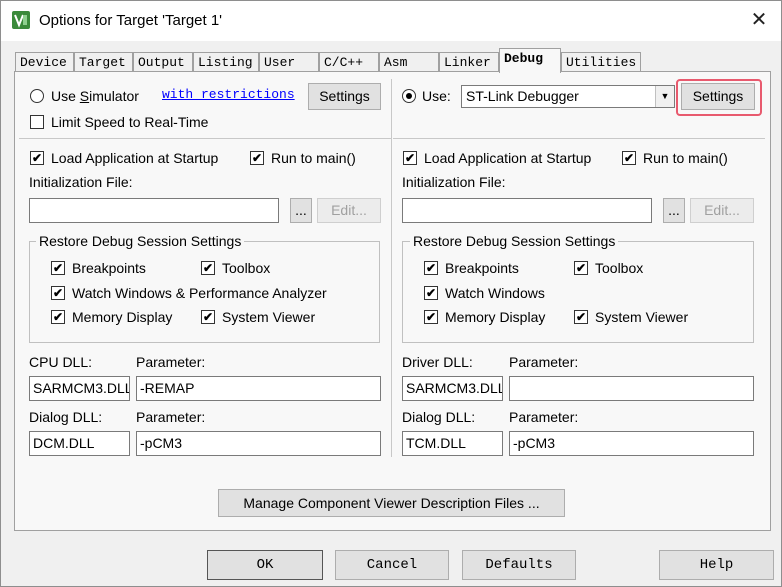  I want to click on defaults-button: Defaults, so click(519, 565).